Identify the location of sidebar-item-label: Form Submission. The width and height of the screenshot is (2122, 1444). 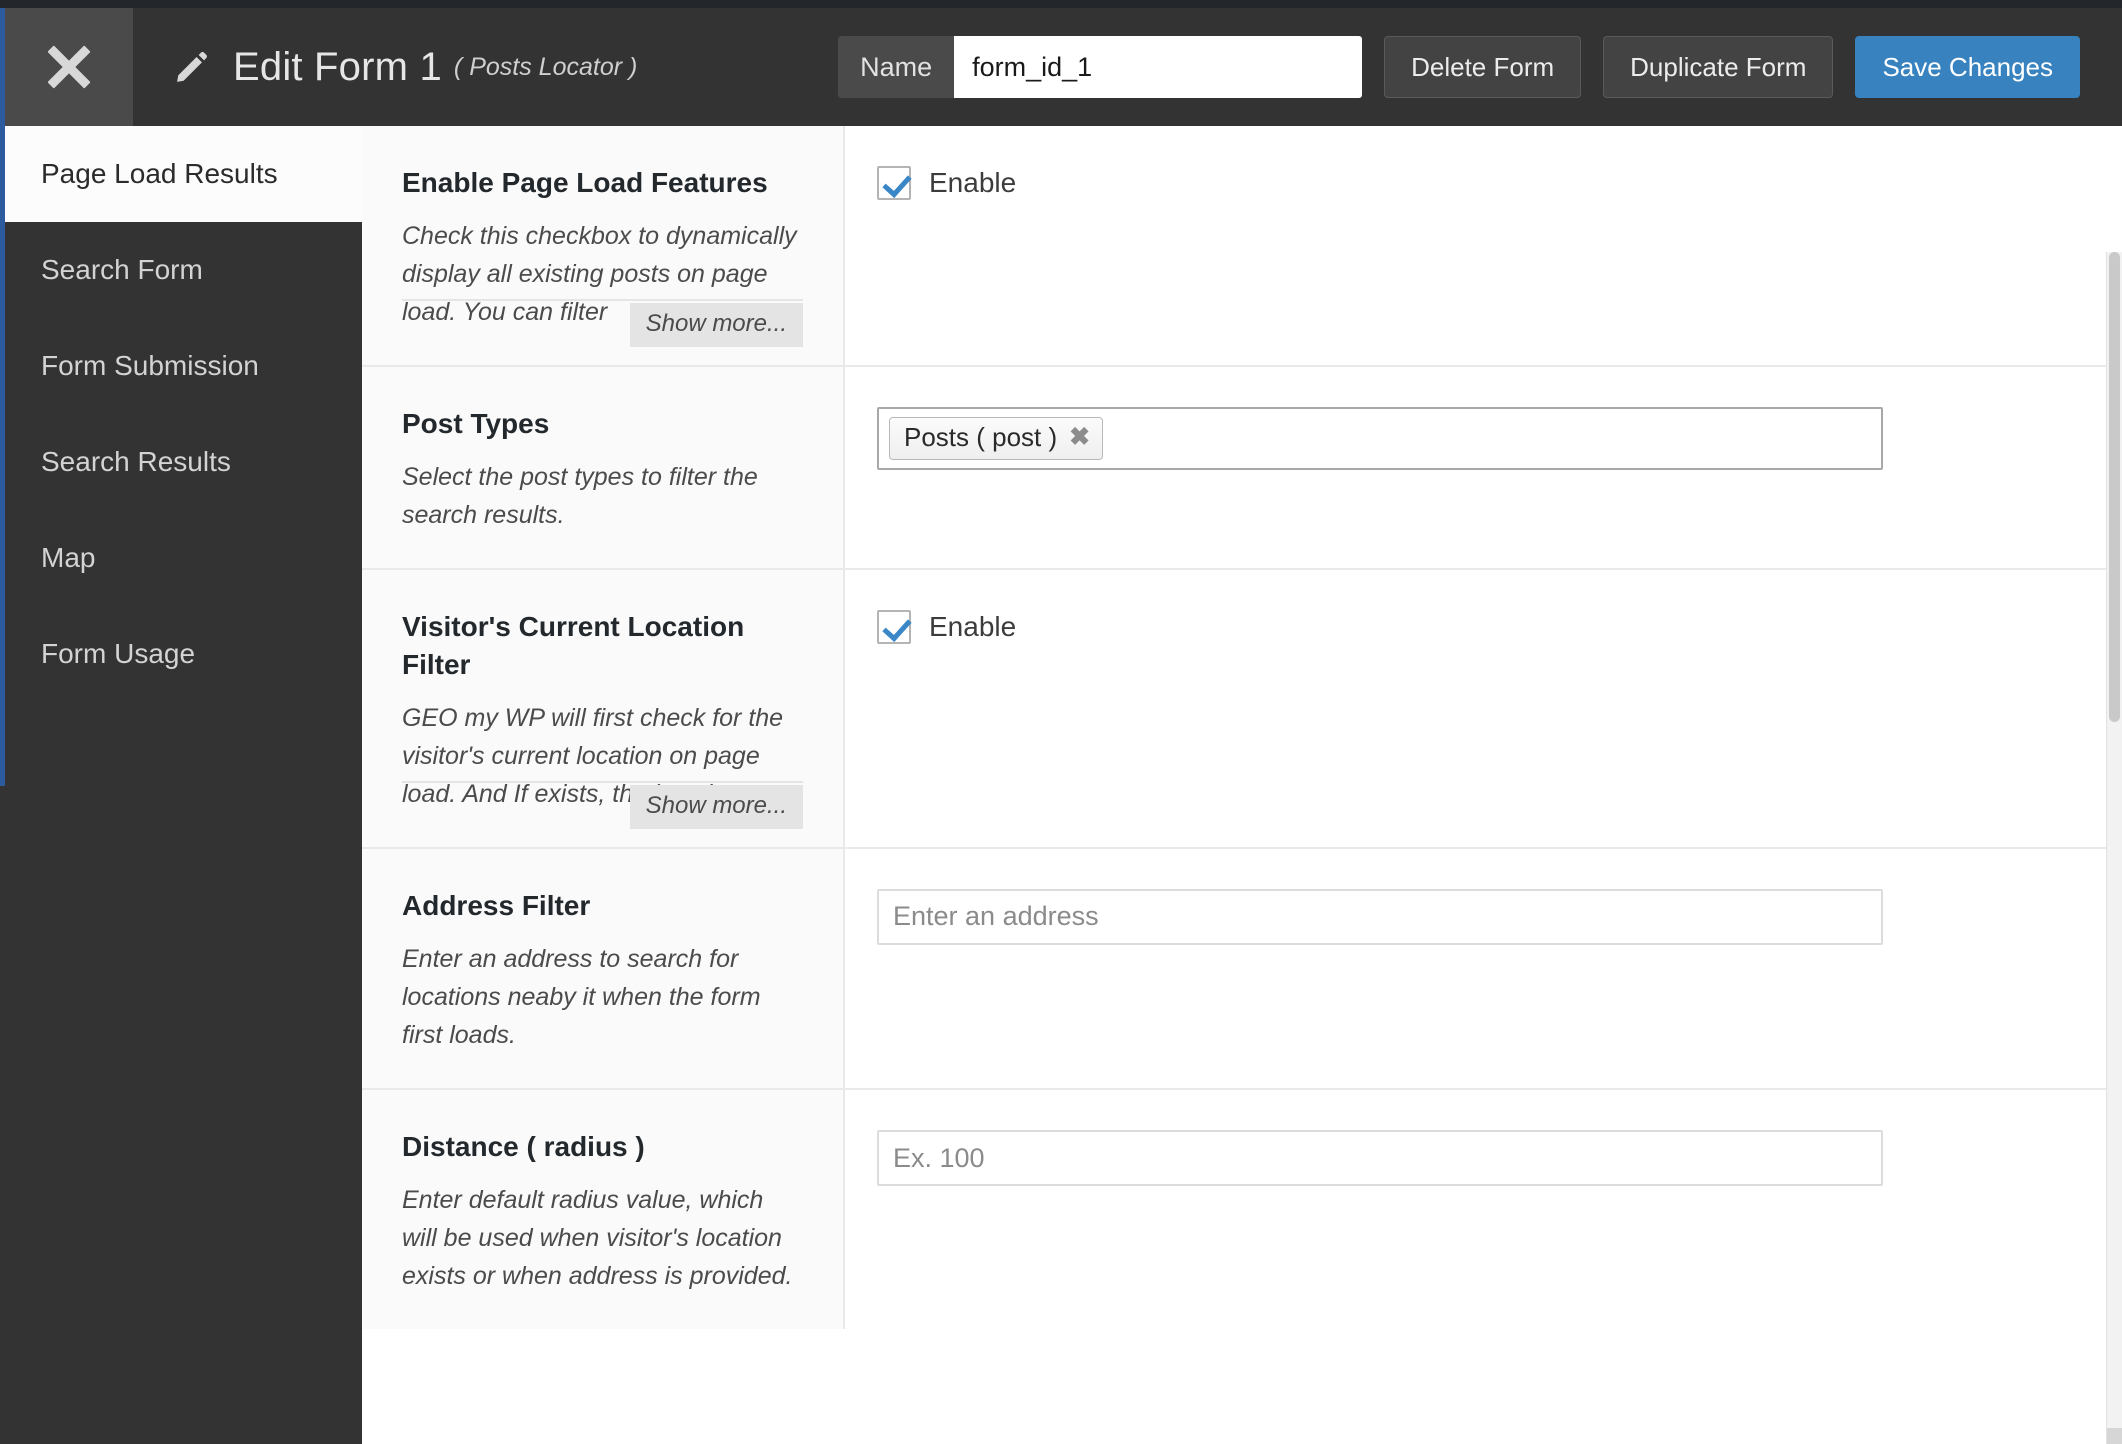
(150, 365).